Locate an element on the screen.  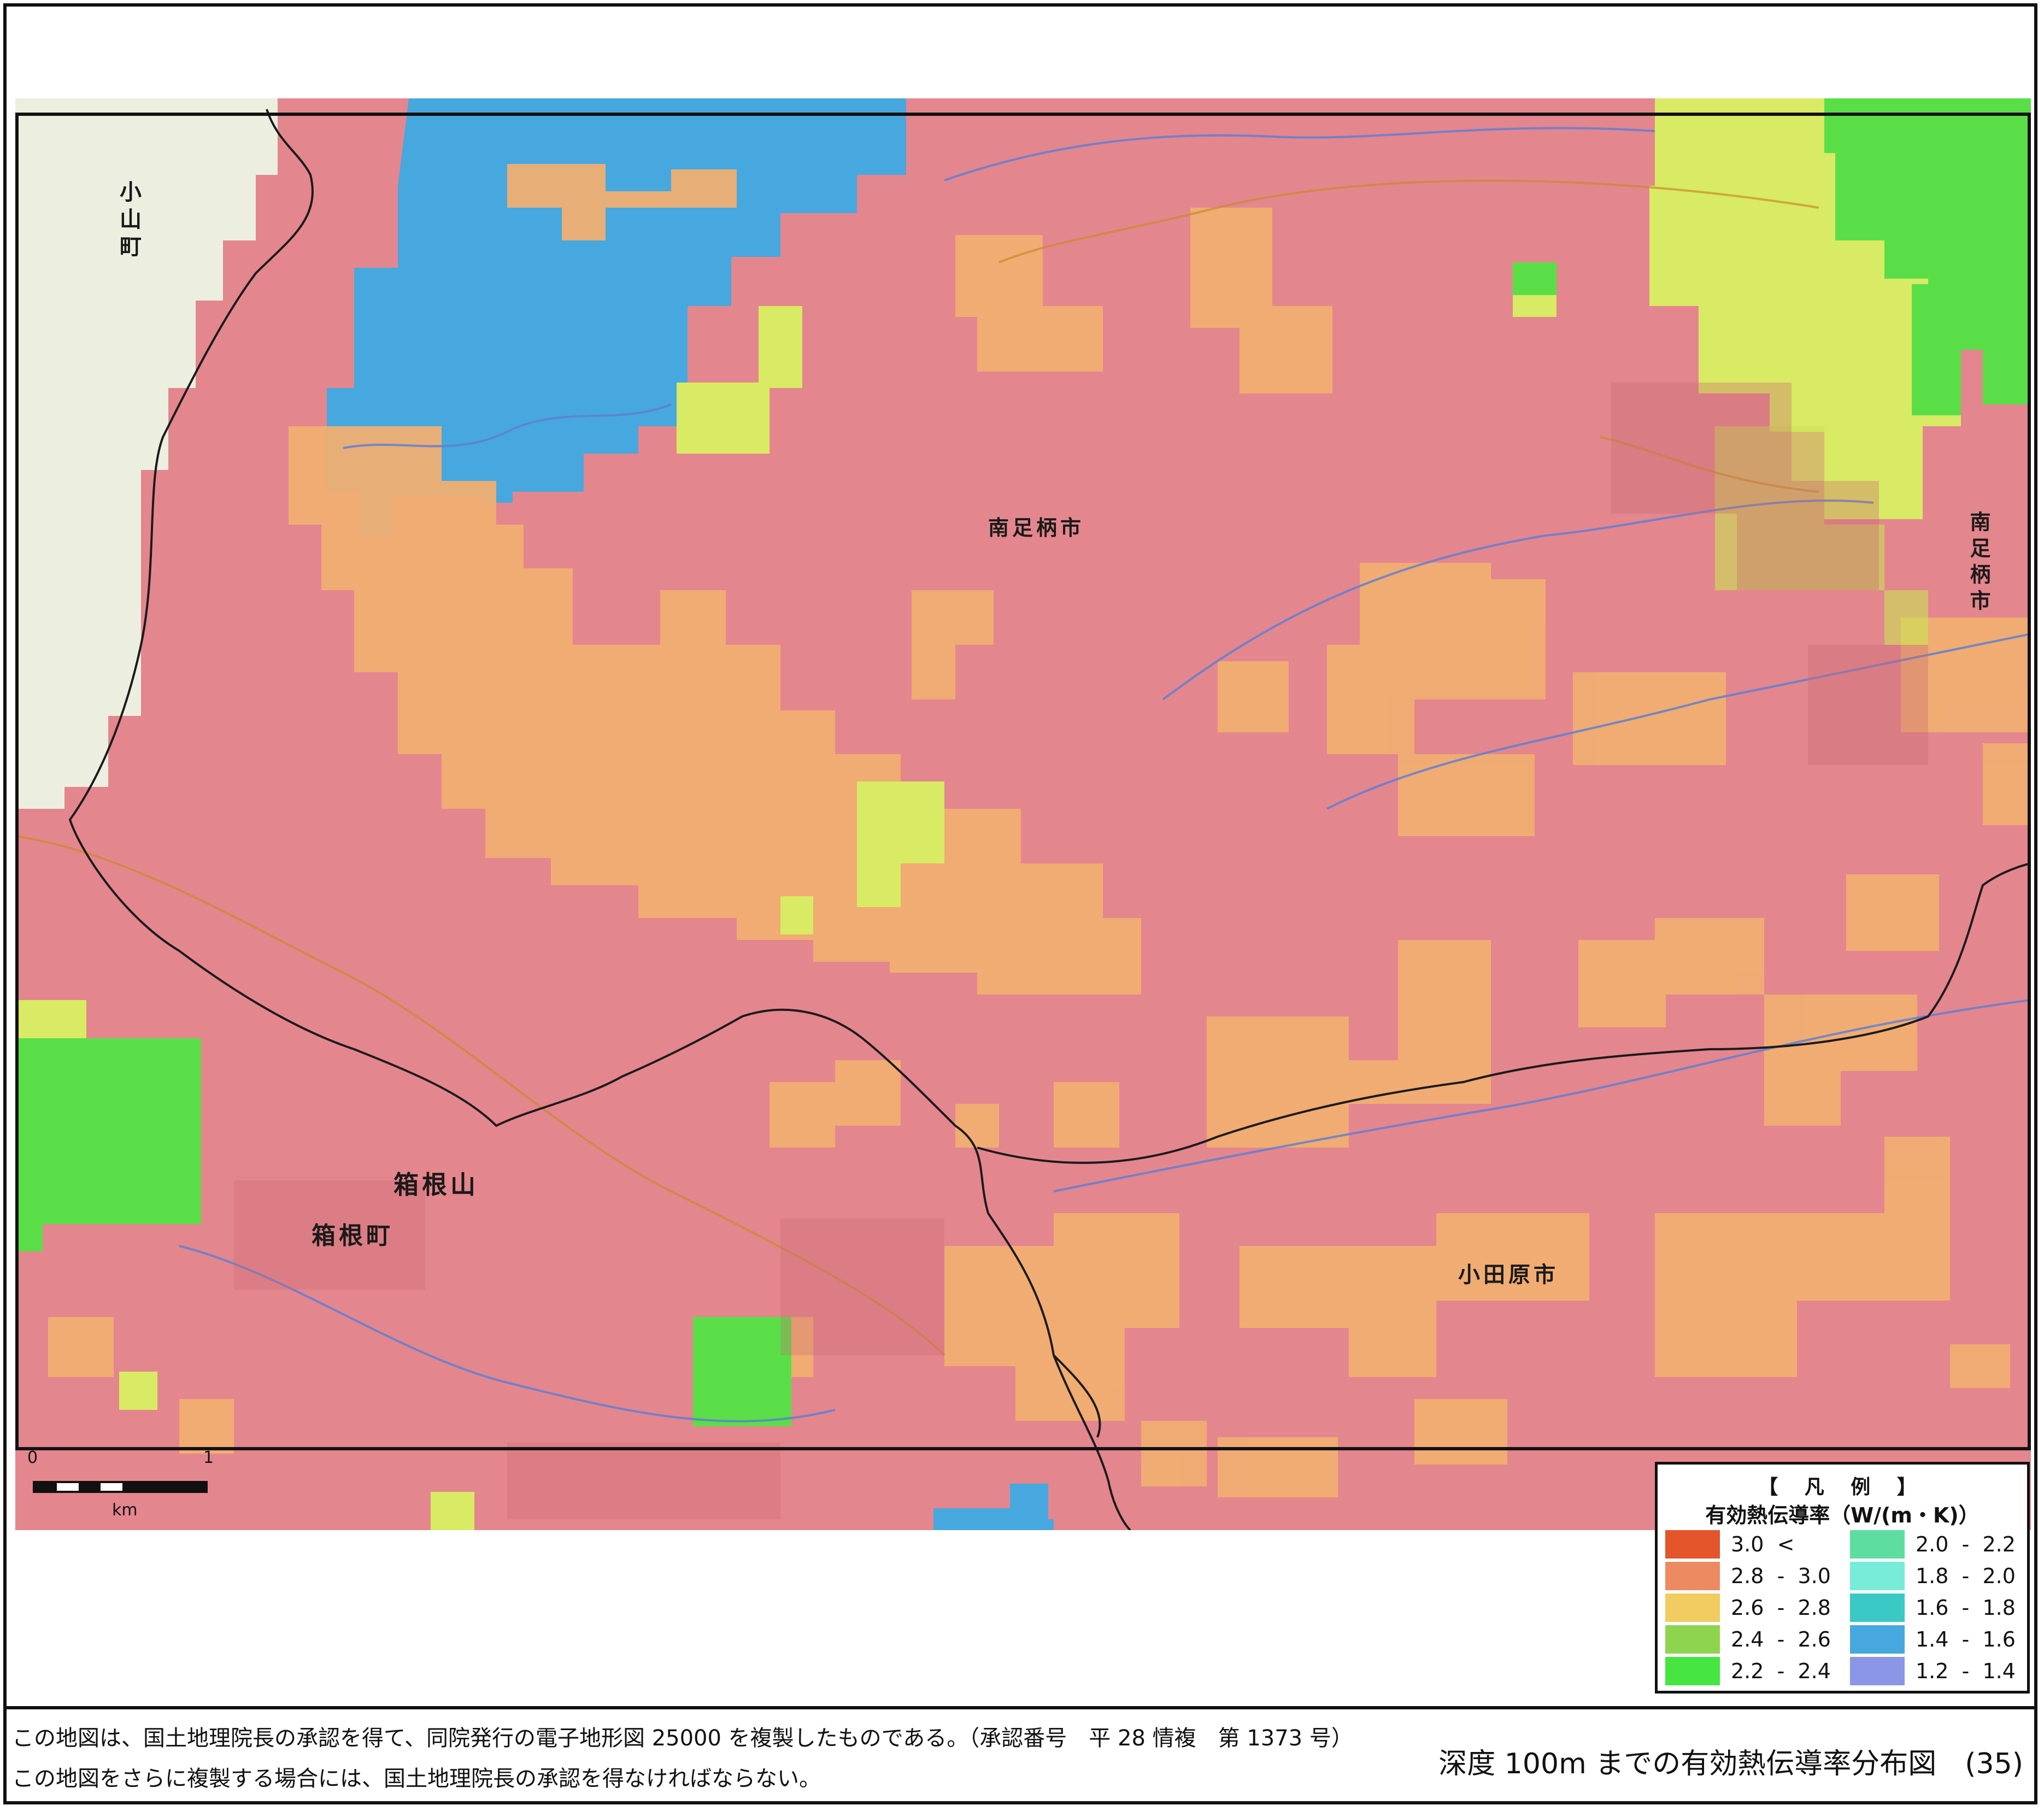
scale-start-label: 0 is located at coordinates (32, 1457).